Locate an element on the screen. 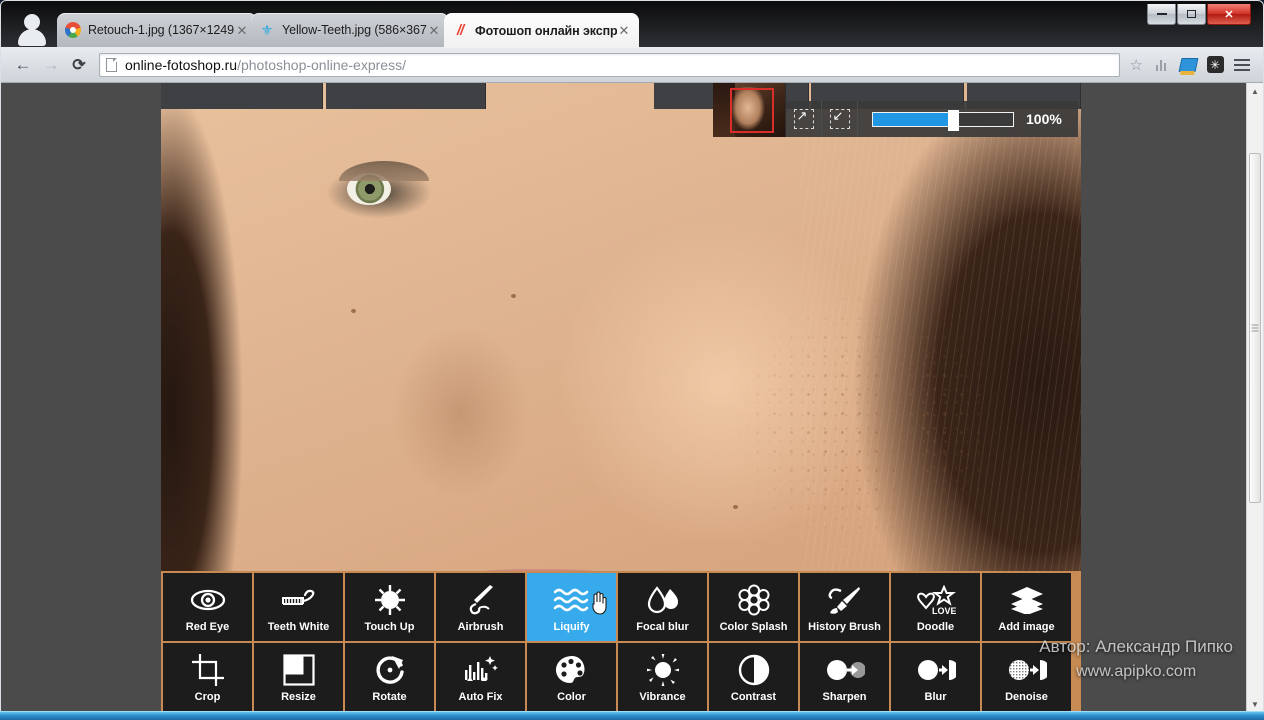 This screenshot has width=1264, height=720. rotate-icon is located at coordinates (390, 670).